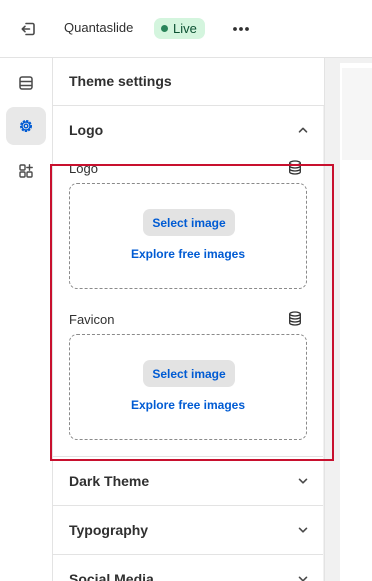  Describe the element at coordinates (189, 222) in the screenshot. I see `logo-select-image-button: Select image` at that location.